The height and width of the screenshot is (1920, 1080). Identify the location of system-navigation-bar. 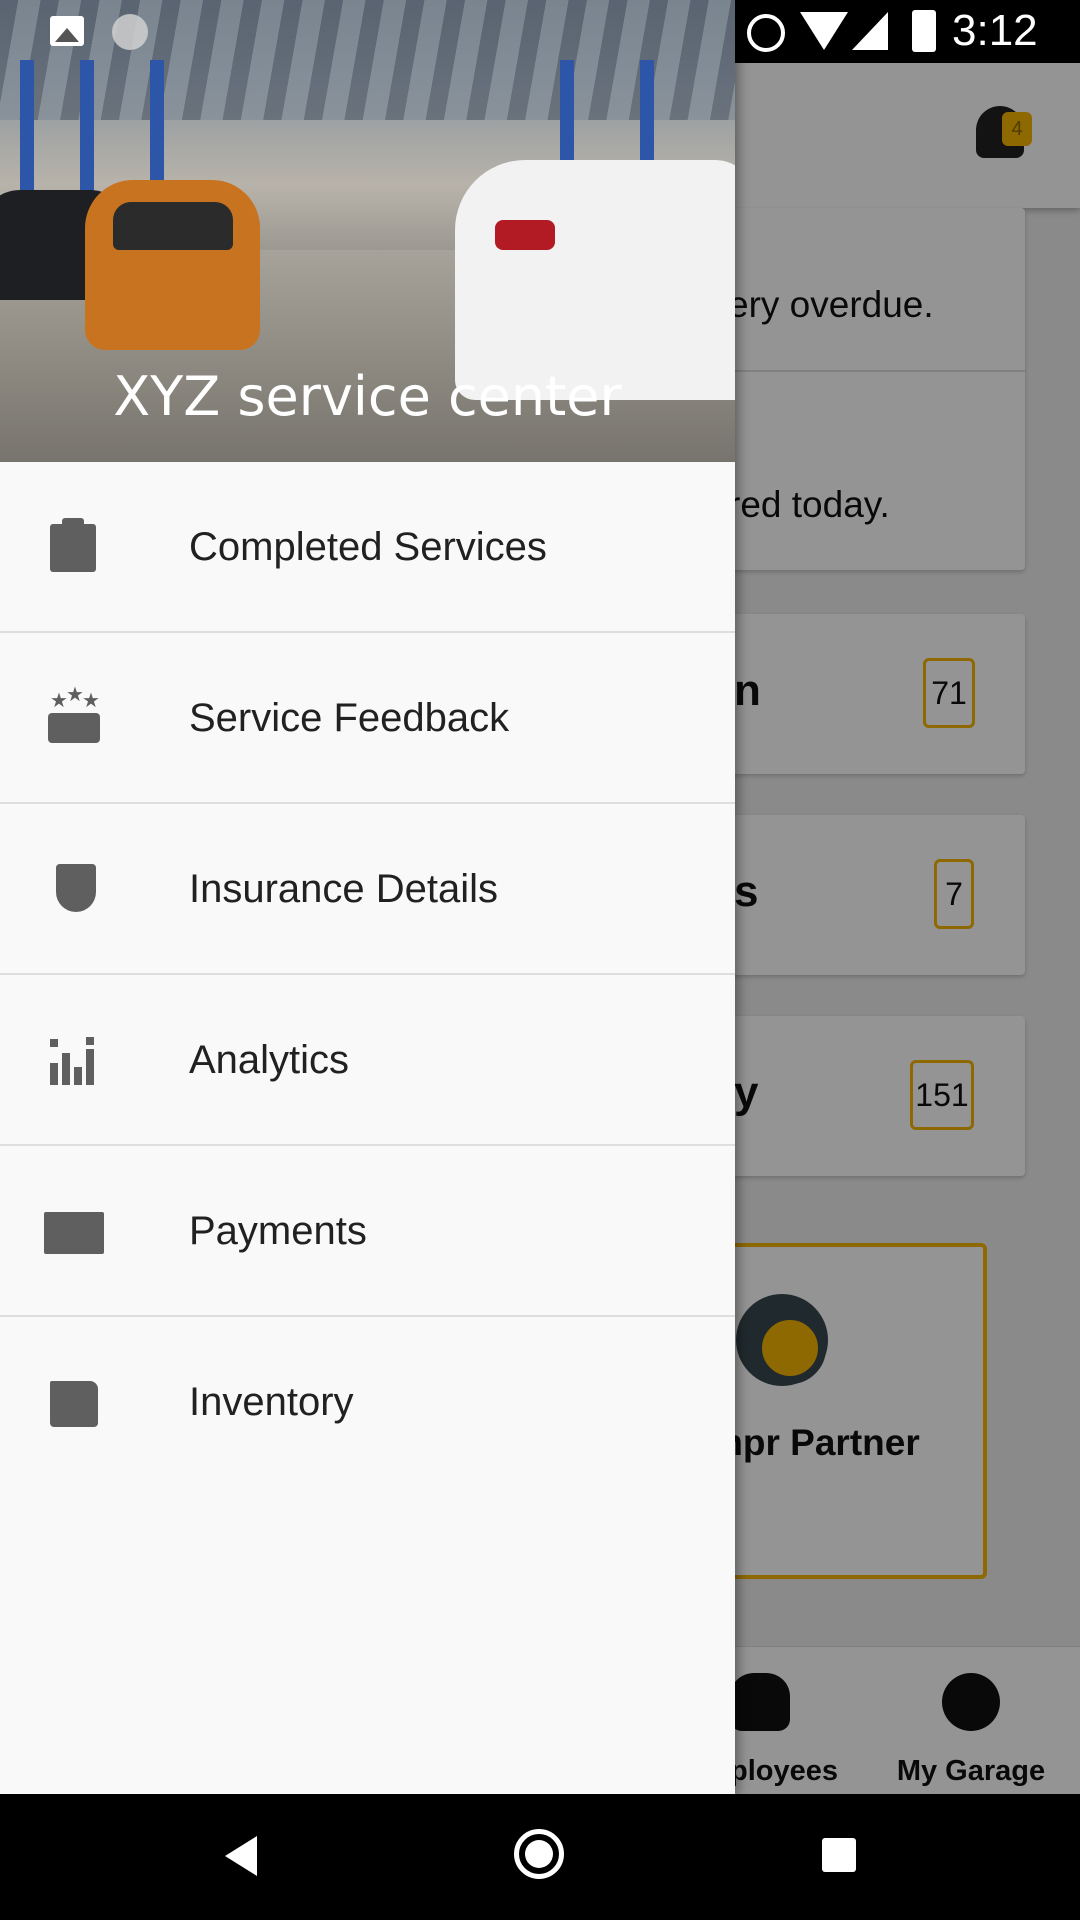
(540, 1857).